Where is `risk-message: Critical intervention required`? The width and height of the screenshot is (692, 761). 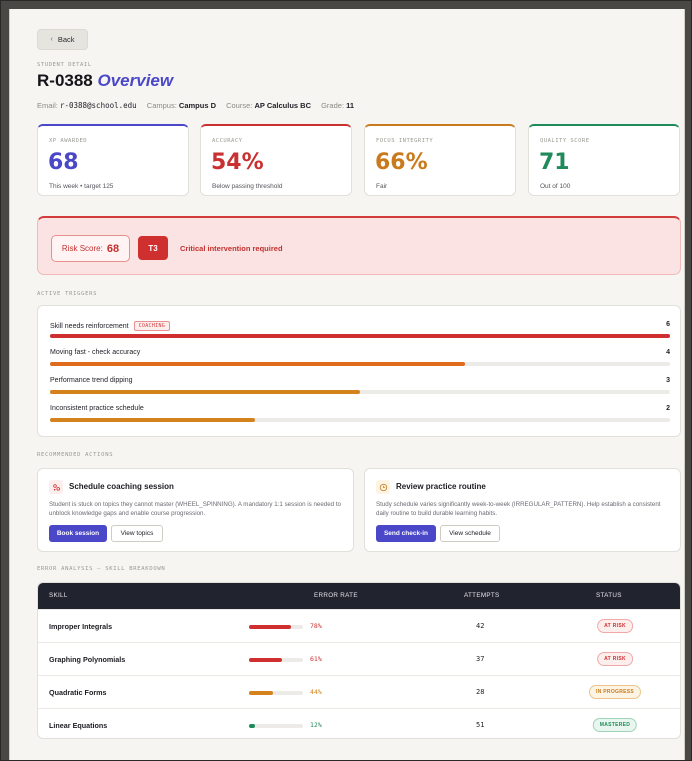 risk-message: Critical intervention required is located at coordinates (231, 248).